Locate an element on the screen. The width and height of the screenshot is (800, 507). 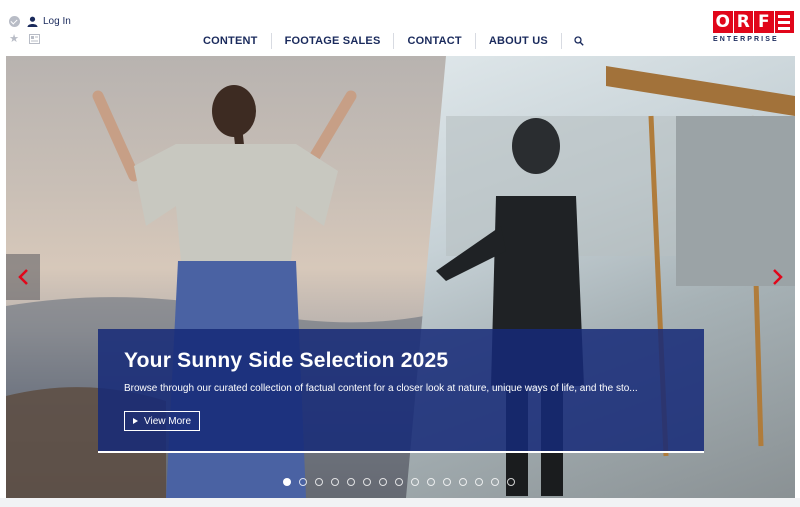
logo-letter: O is located at coordinates (723, 22).